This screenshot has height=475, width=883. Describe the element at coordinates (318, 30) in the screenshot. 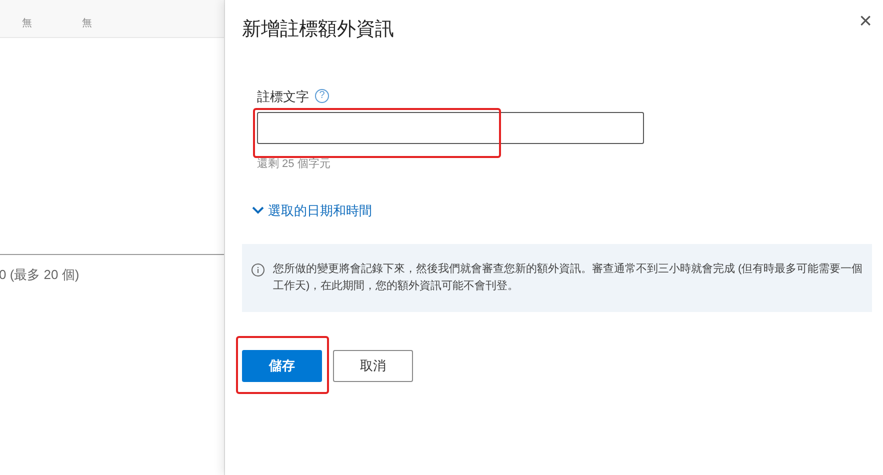

I see `panel-title: 新增註標額外資訊` at that location.